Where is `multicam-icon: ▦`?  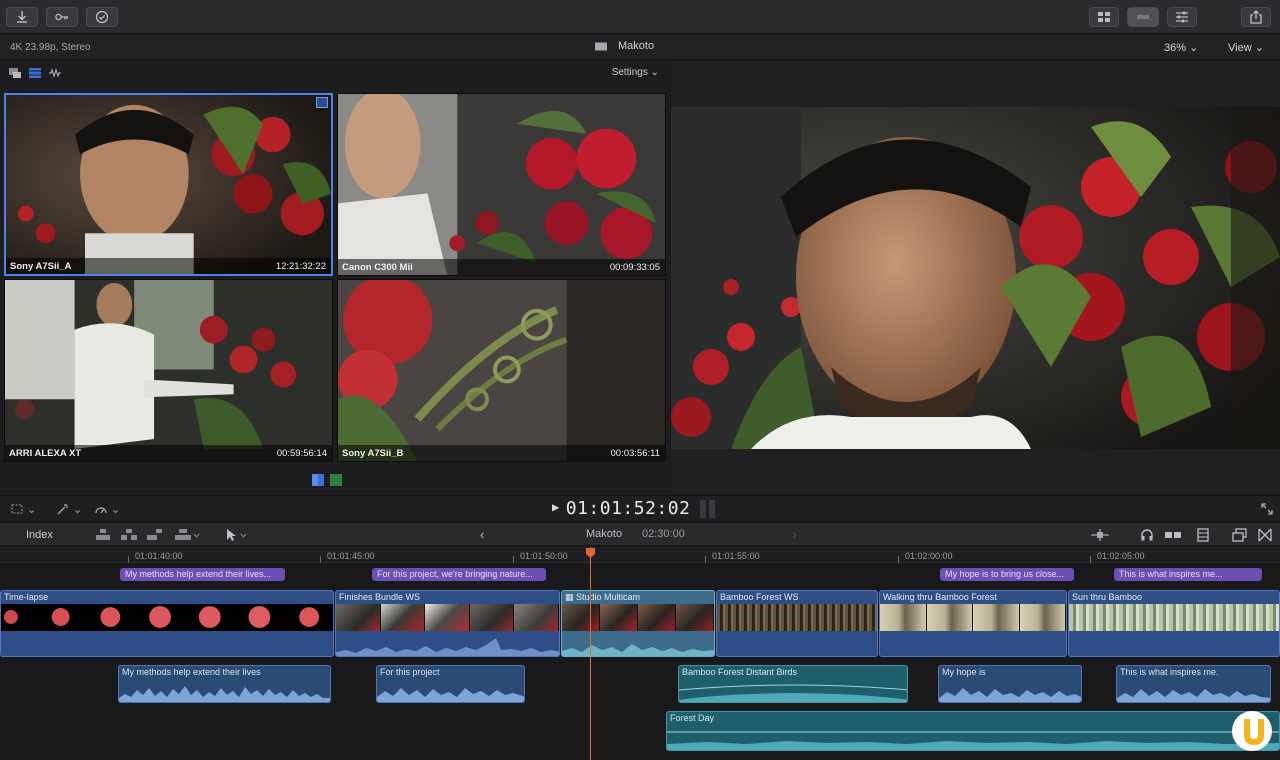
multicam-icon: ▦ is located at coordinates (569, 597).